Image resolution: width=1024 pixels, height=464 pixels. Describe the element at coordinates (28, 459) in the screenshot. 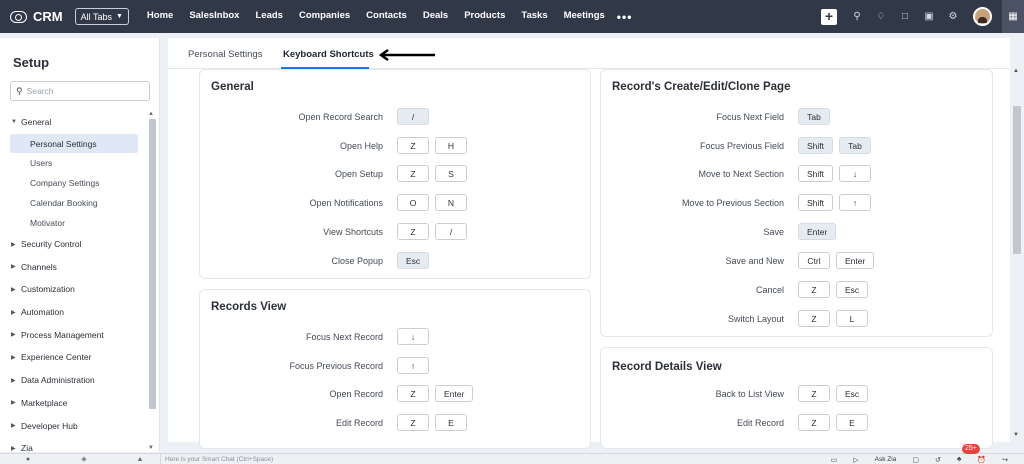

I see `chats-icon: ●` at that location.